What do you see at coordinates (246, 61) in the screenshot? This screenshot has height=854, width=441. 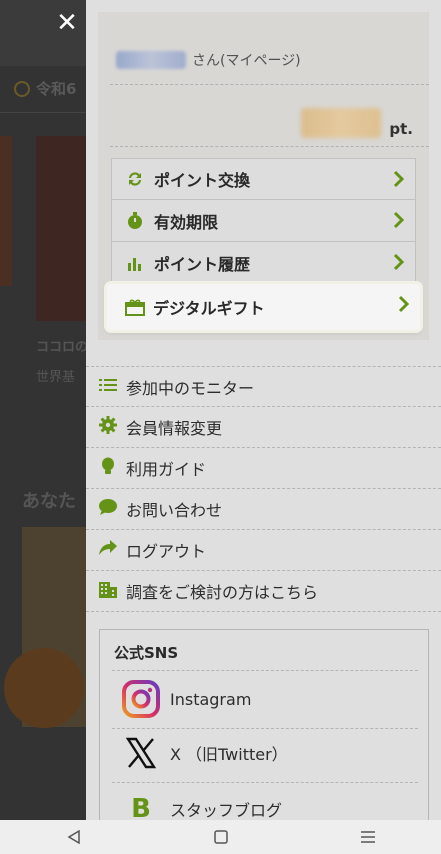 I see `user-suffix: さん(マイページ)` at bounding box center [246, 61].